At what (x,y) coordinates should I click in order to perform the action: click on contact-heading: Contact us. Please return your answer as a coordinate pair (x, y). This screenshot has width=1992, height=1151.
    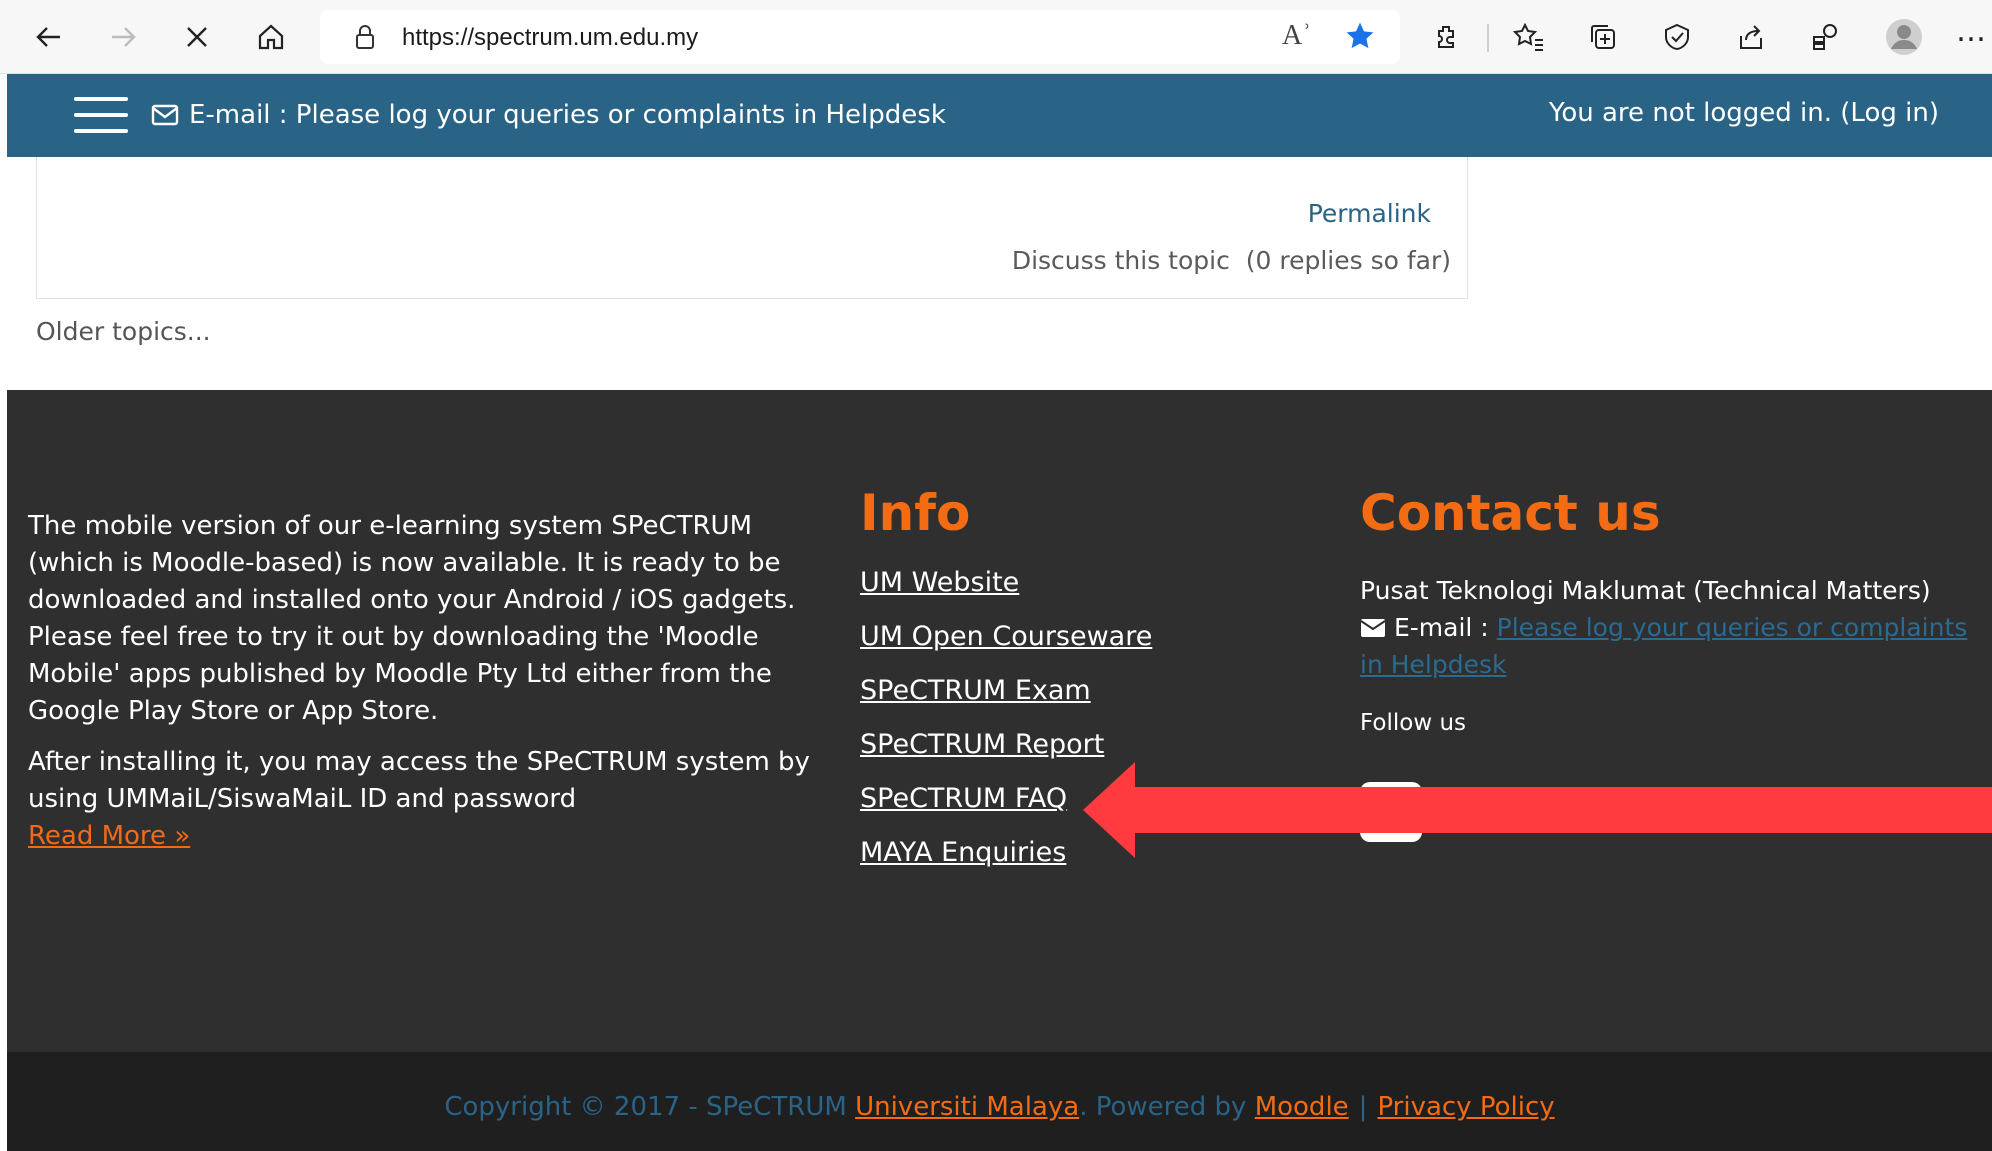
    Looking at the image, I should click on (1510, 513).